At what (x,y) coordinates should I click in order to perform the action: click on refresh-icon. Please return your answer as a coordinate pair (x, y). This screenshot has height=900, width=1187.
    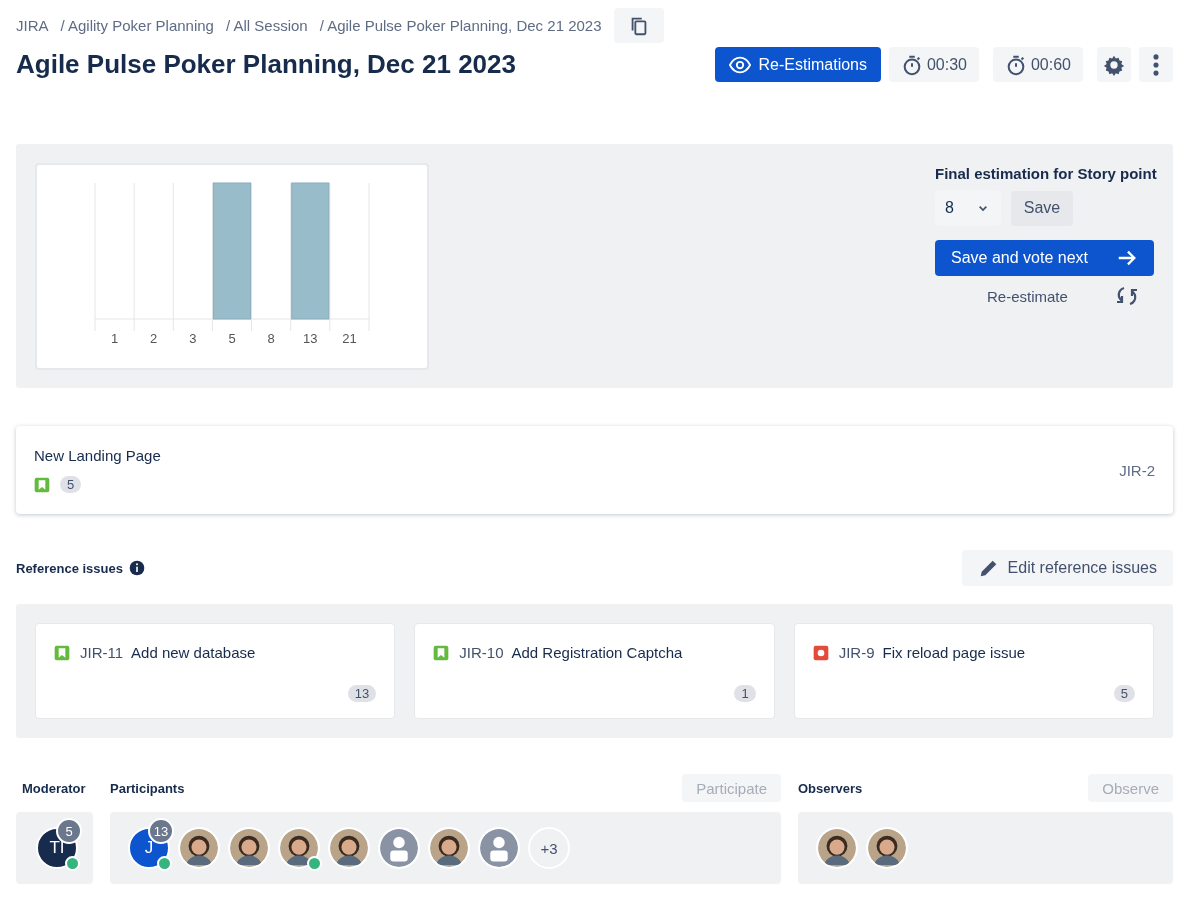
    Looking at the image, I should click on (1127, 296).